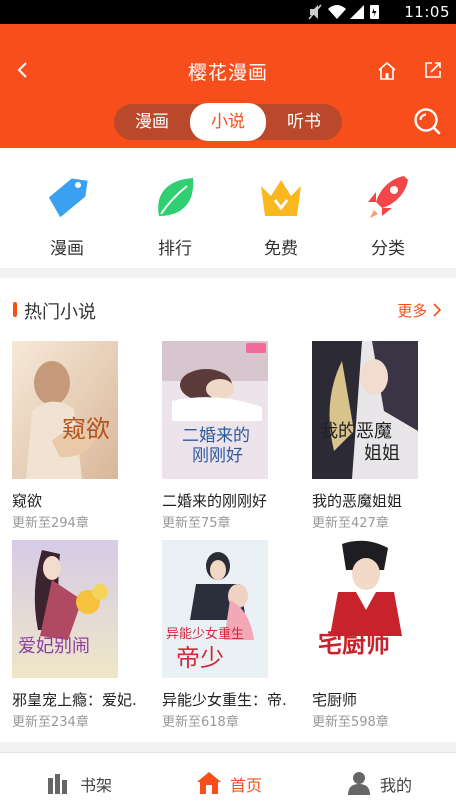 The width and height of the screenshot is (456, 812). I want to click on status-time: 11:05, so click(427, 12).